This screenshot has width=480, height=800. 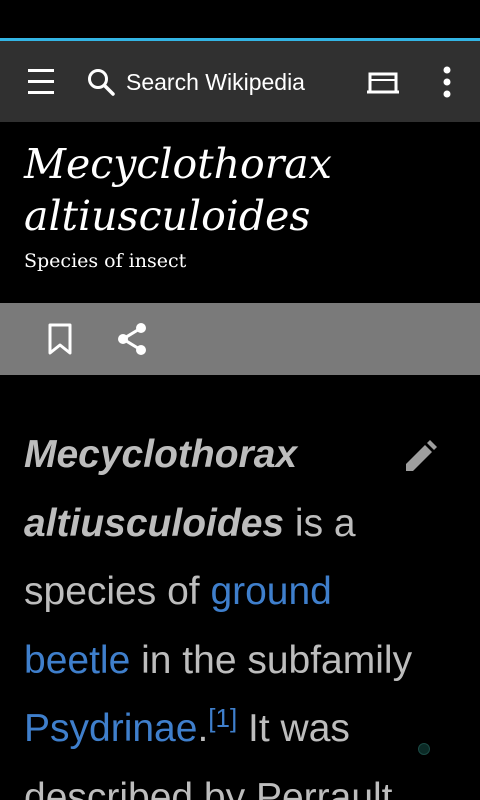 What do you see at coordinates (203, 728) in the screenshot?
I see `body-text: .` at bounding box center [203, 728].